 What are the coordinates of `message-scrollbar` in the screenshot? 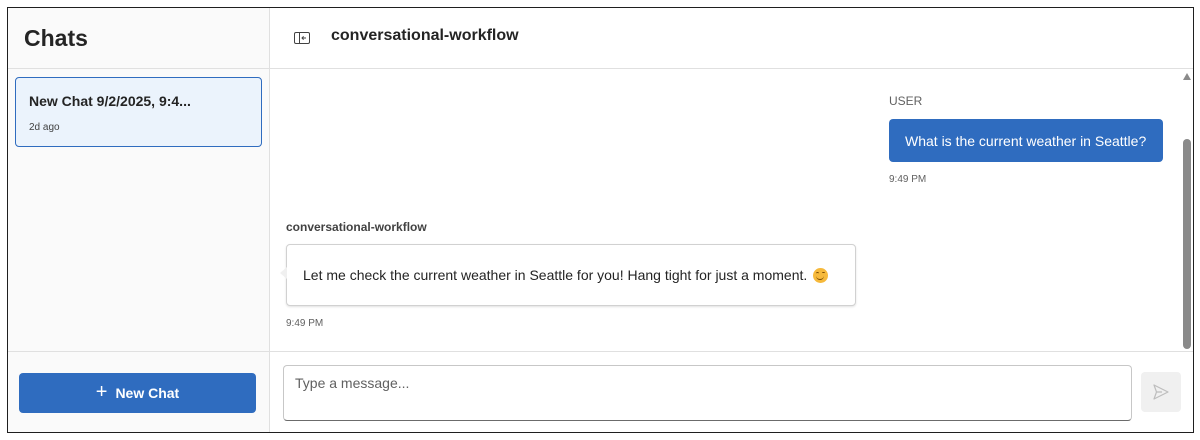 It's located at (1186, 210).